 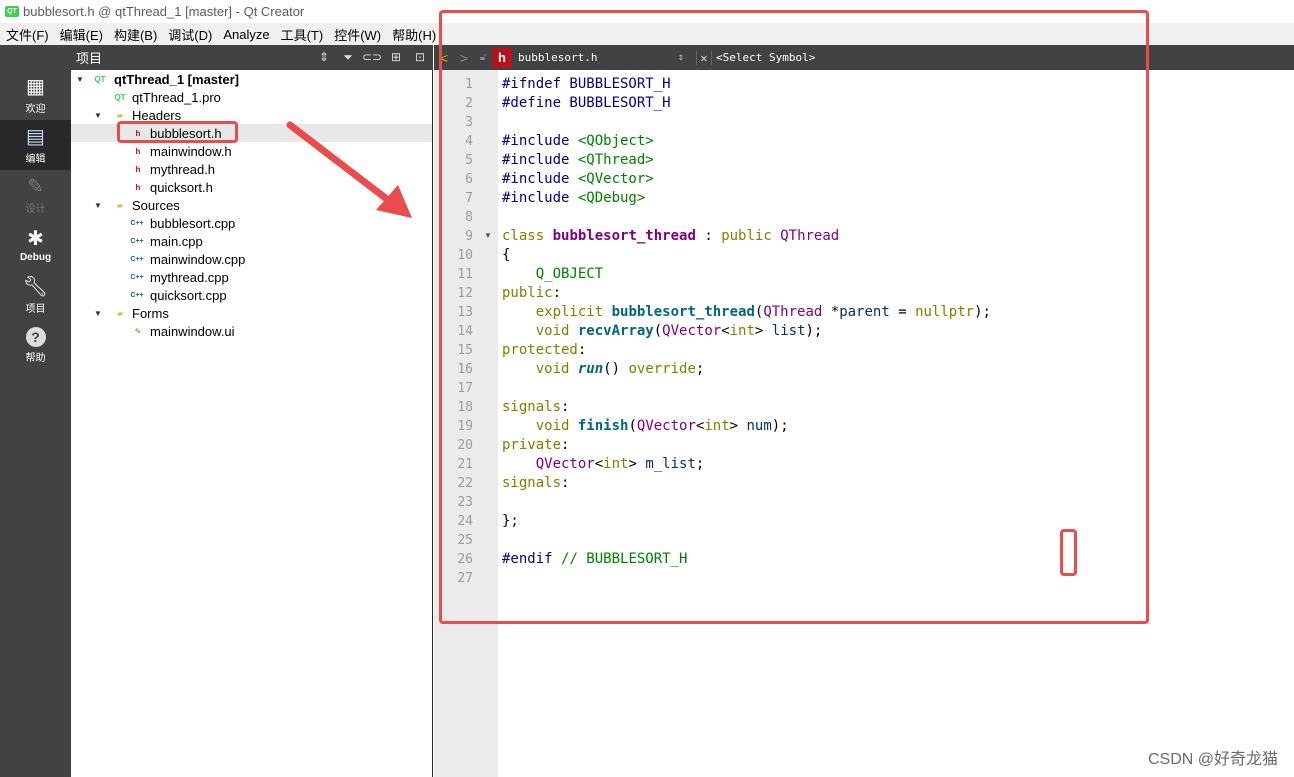 I want to click on mode-projects: 🔧︎ 项目, so click(x=35, y=295).